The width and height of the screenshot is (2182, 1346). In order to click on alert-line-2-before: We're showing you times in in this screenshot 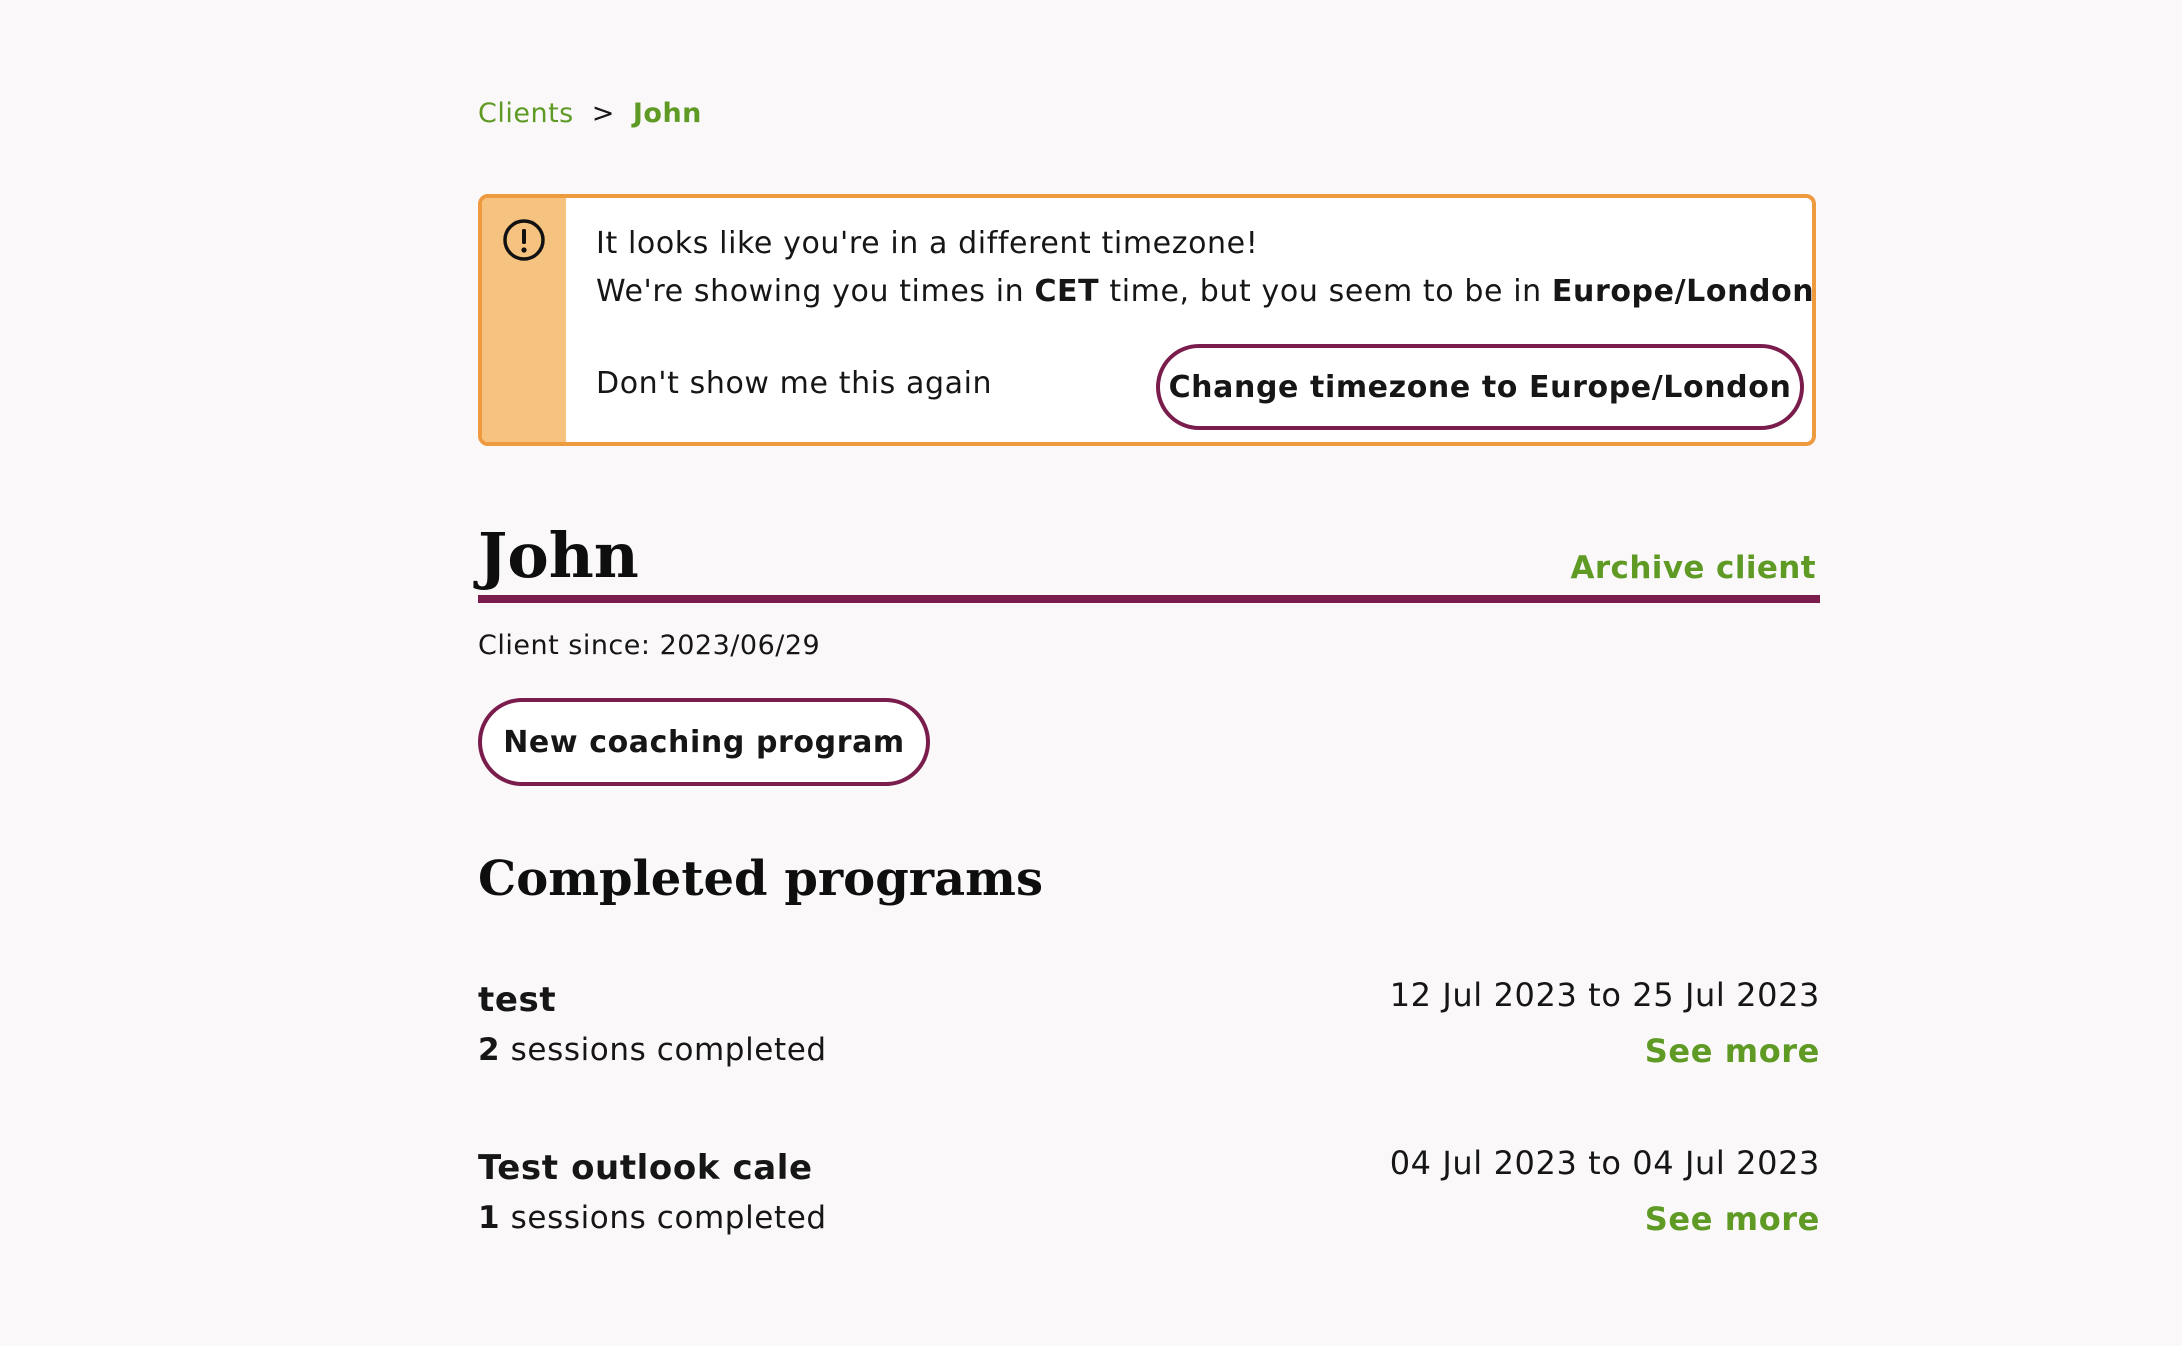, I will do `click(815, 291)`.